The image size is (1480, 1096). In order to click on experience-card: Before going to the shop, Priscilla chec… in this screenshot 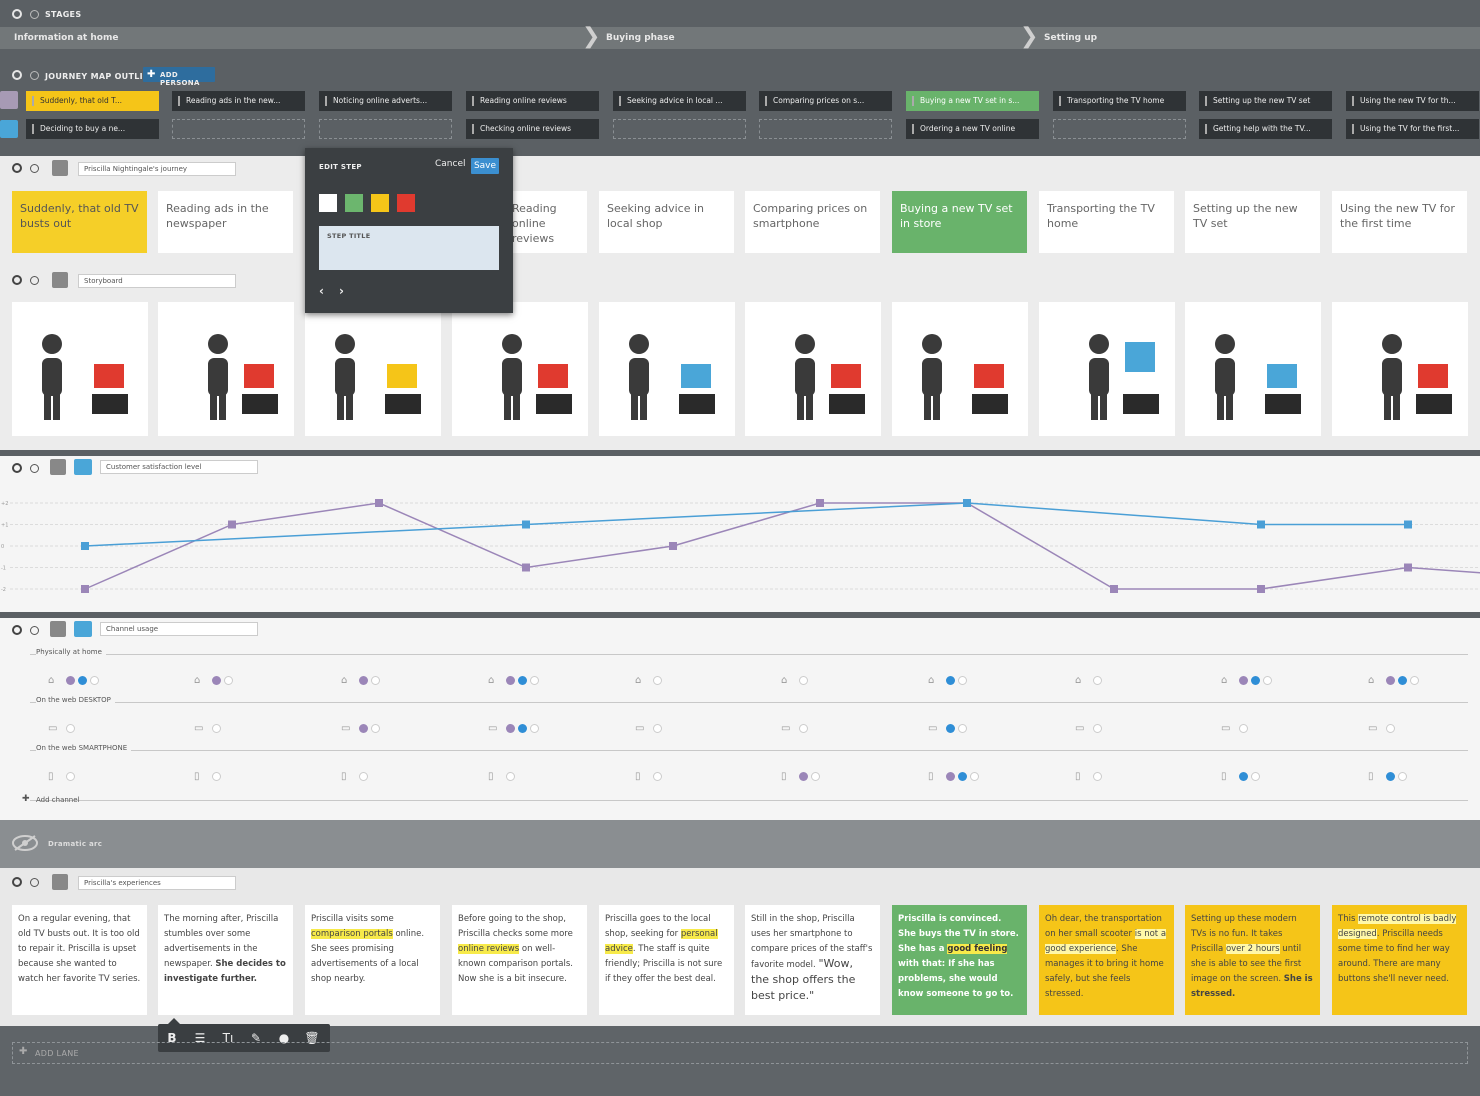, I will do `click(519, 960)`.